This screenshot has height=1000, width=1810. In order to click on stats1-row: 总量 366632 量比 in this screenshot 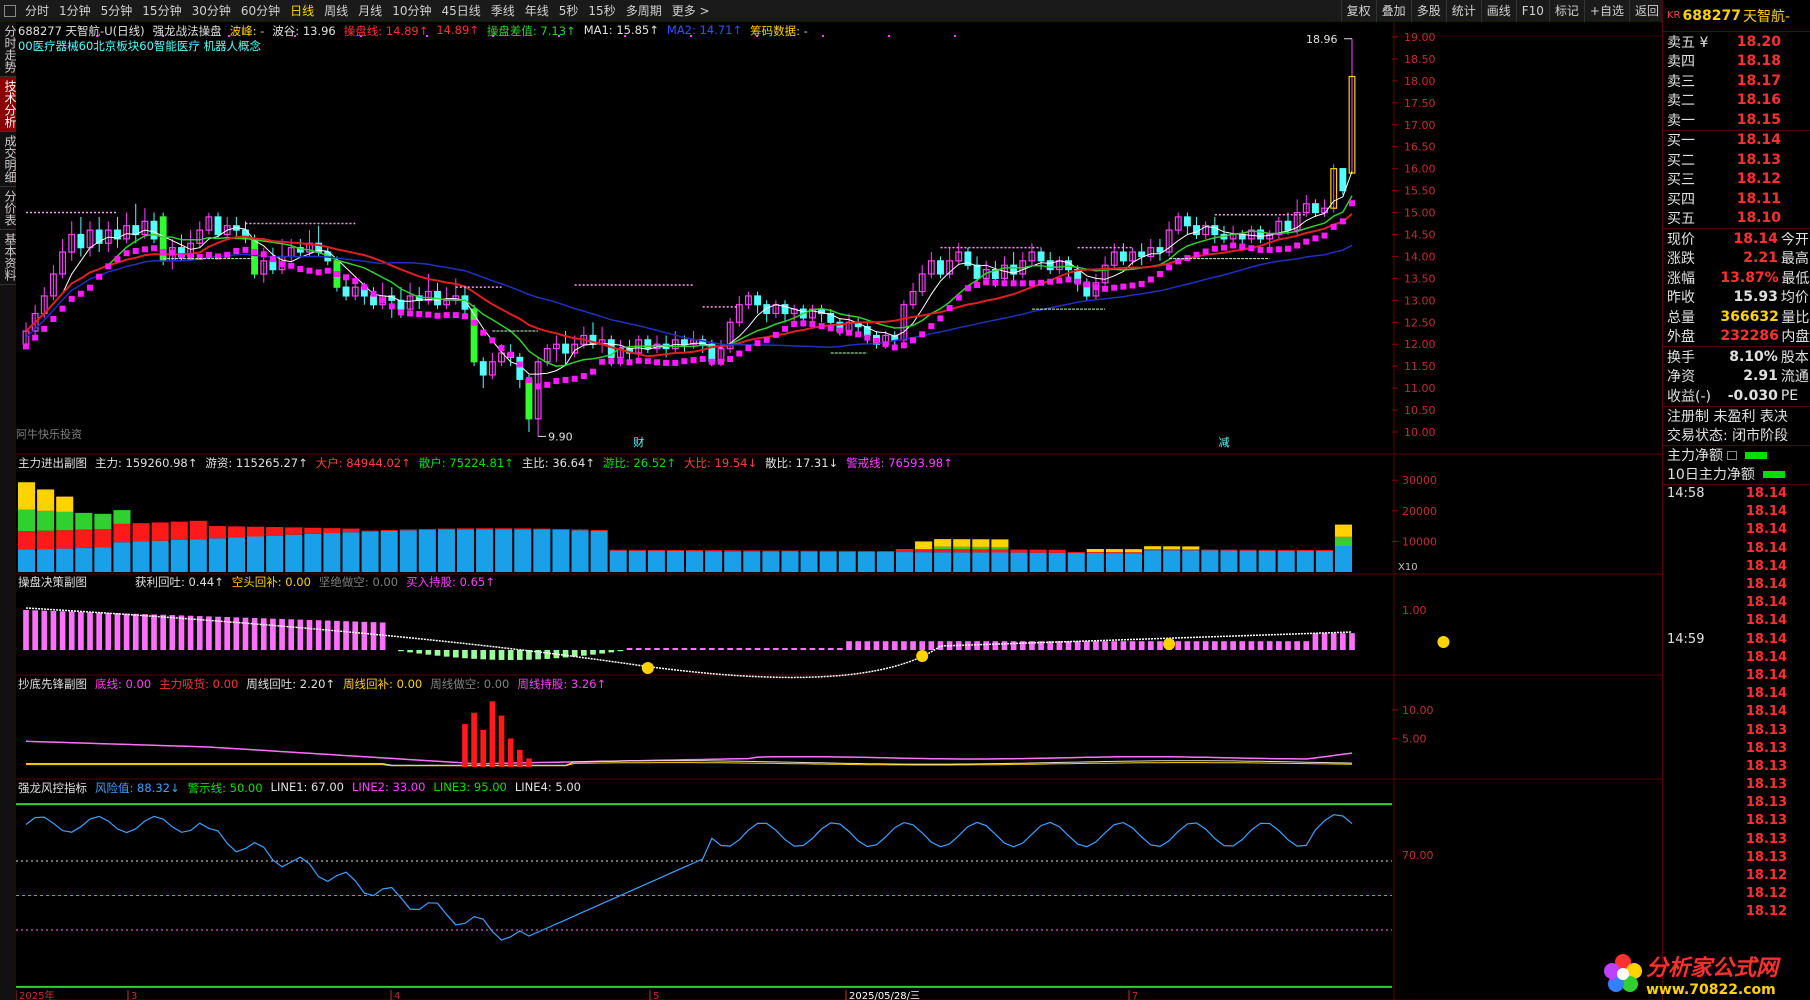, I will do `click(1736, 317)`.